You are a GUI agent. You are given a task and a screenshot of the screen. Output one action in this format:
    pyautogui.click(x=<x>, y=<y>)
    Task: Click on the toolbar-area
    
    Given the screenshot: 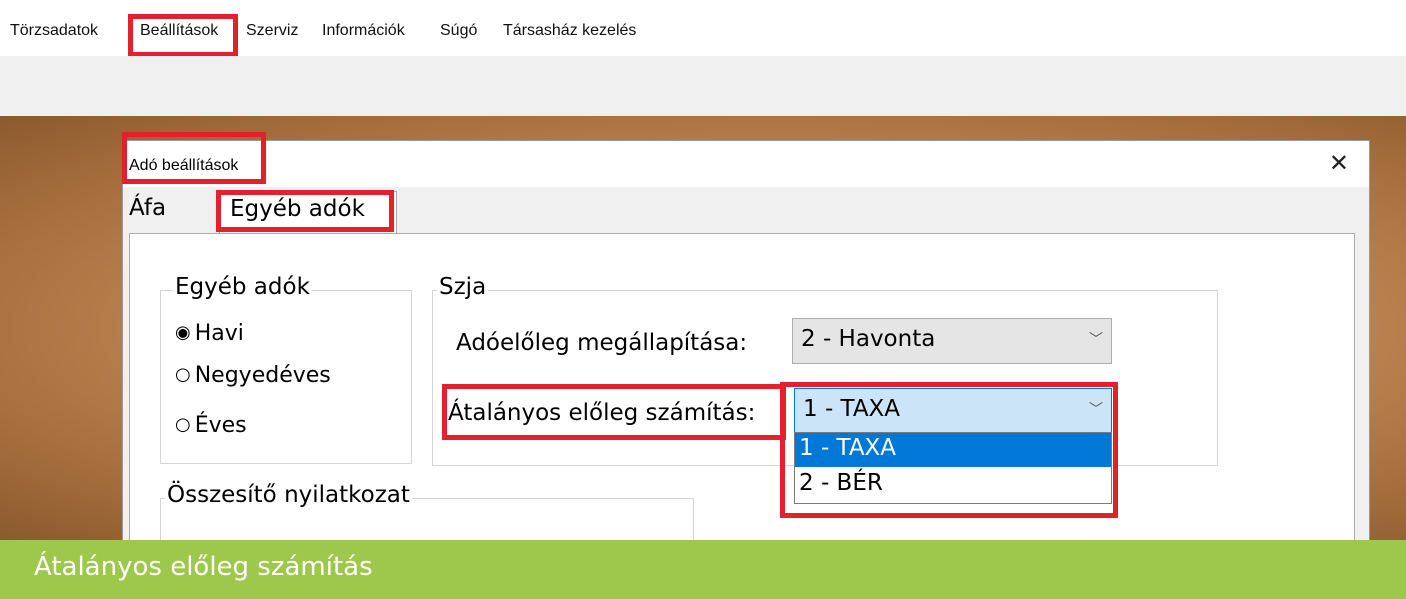 What is the action you would take?
    pyautogui.click(x=703, y=86)
    